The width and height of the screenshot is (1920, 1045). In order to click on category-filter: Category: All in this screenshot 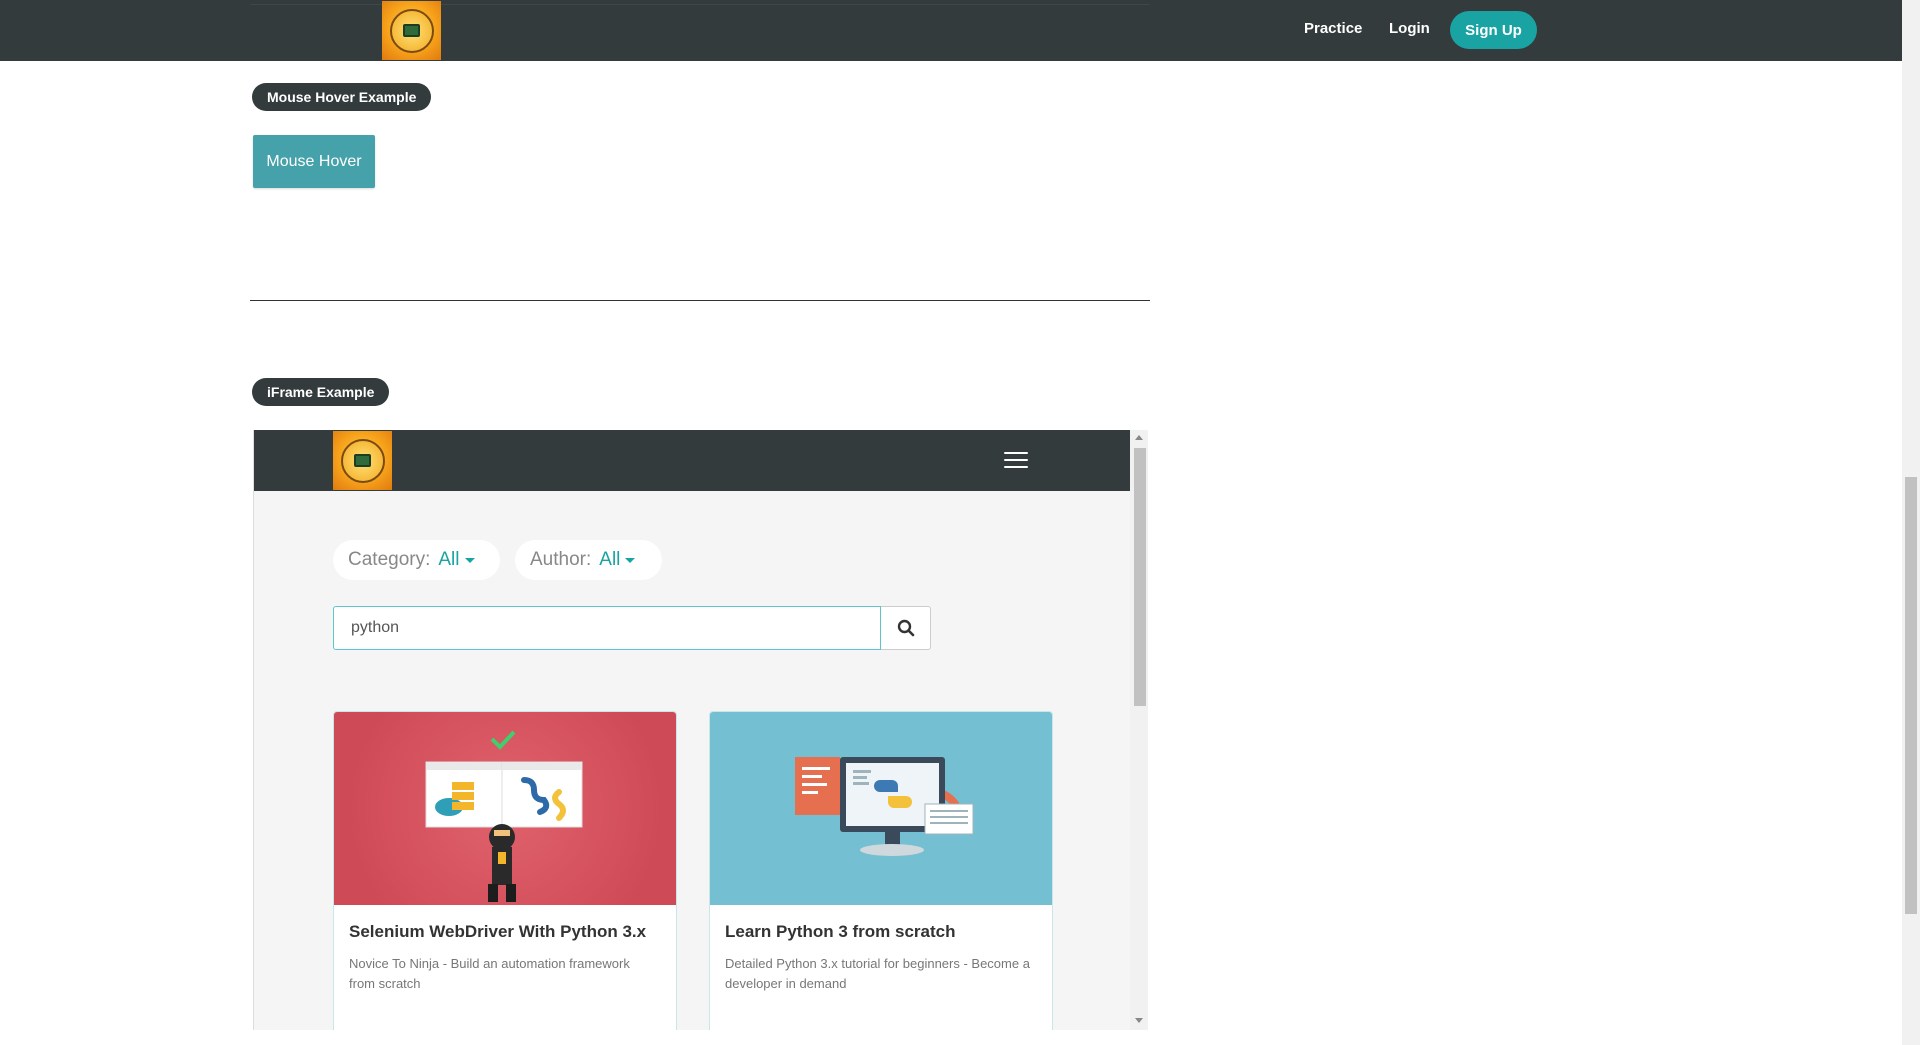, I will do `click(416, 560)`.